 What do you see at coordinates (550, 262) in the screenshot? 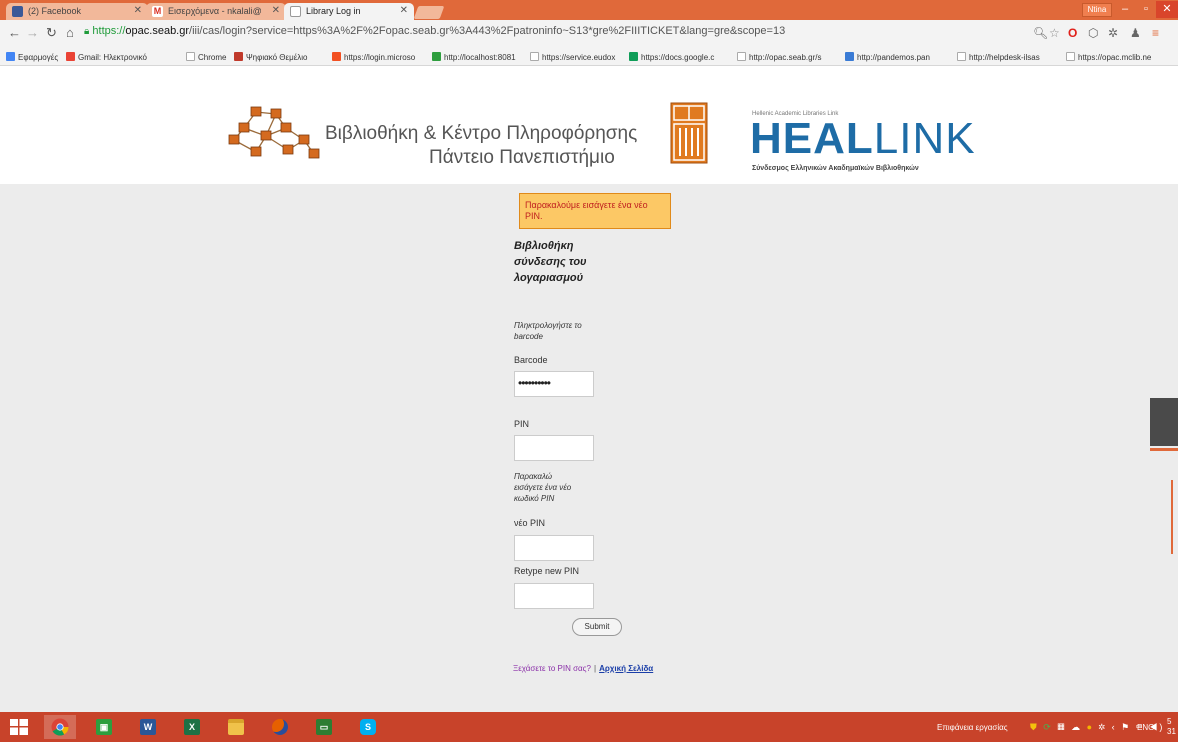
I see `form-title: Βιβλιοθήκη σύνδεσης του λογαριασμού` at bounding box center [550, 262].